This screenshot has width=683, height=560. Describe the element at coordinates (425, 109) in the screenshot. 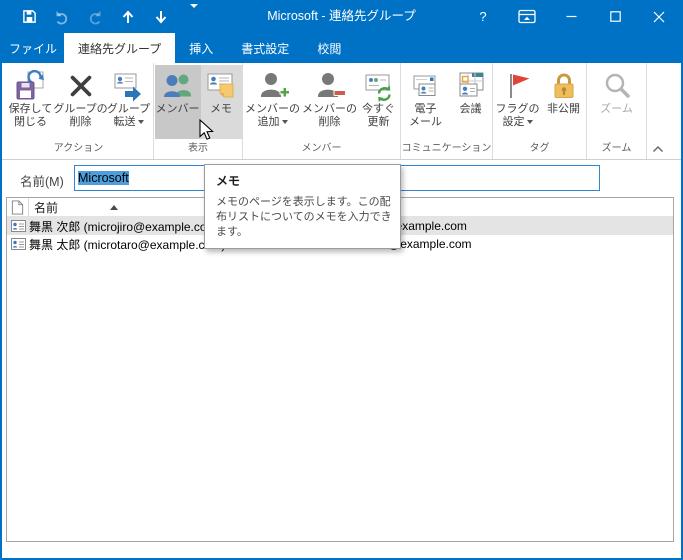

I see `button-label: 電子` at that location.